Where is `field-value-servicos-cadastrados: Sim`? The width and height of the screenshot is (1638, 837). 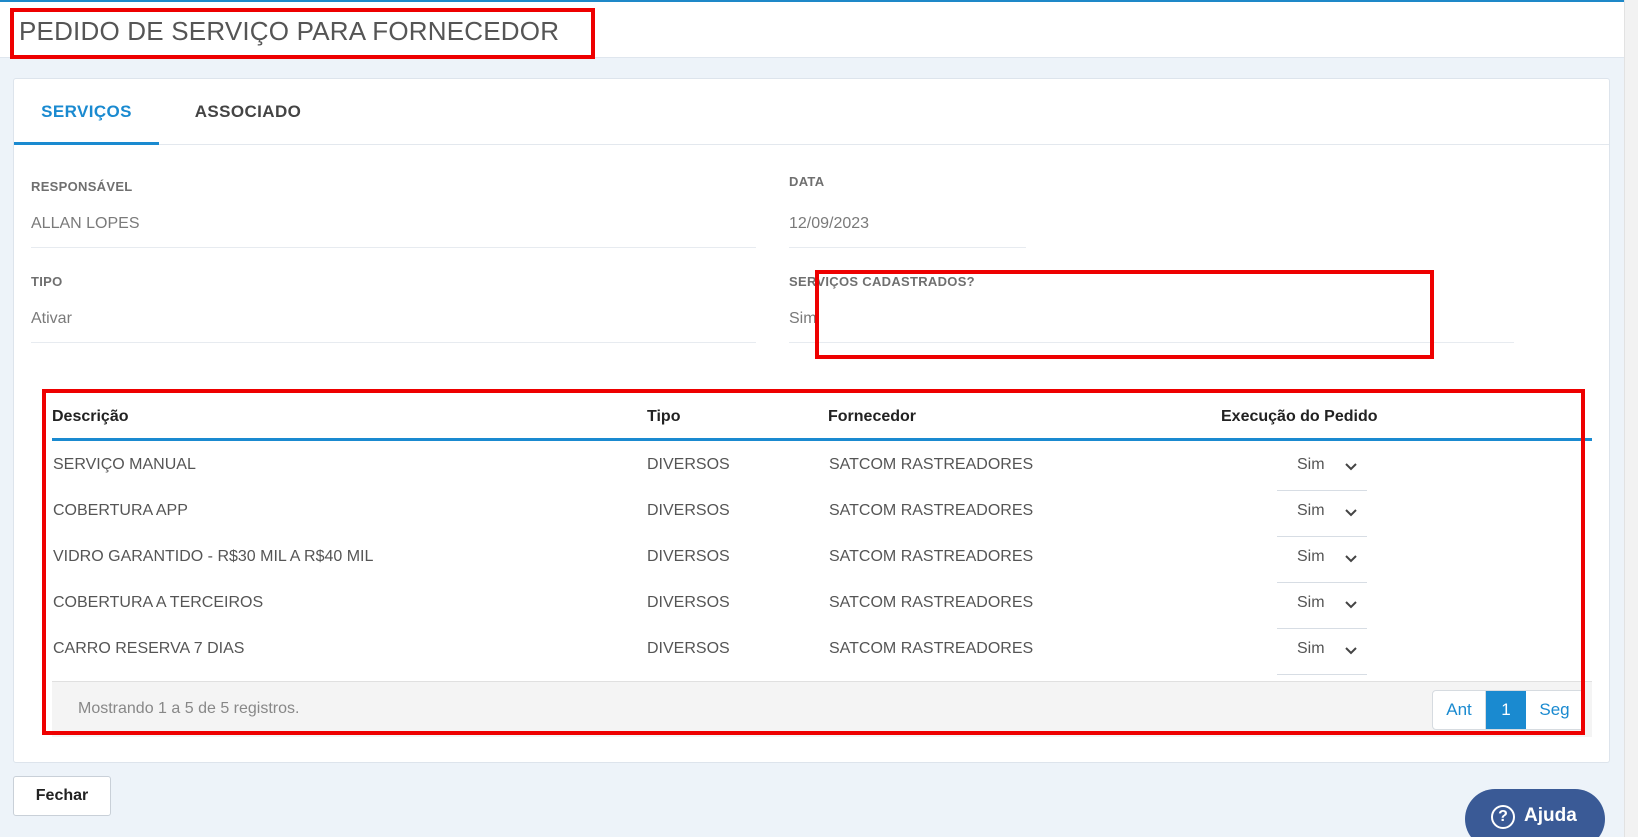 field-value-servicos-cadastrados: Sim is located at coordinates (803, 318).